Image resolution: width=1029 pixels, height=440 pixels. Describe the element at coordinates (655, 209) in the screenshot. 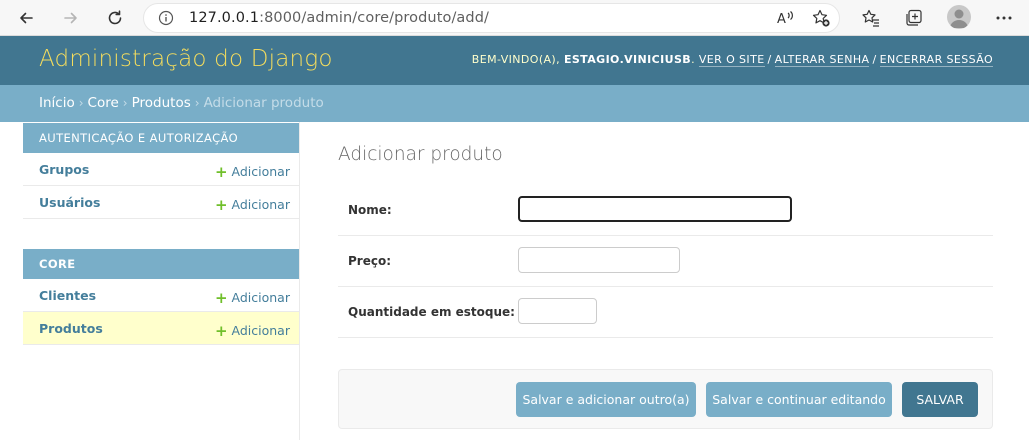

I see `nome-input` at that location.